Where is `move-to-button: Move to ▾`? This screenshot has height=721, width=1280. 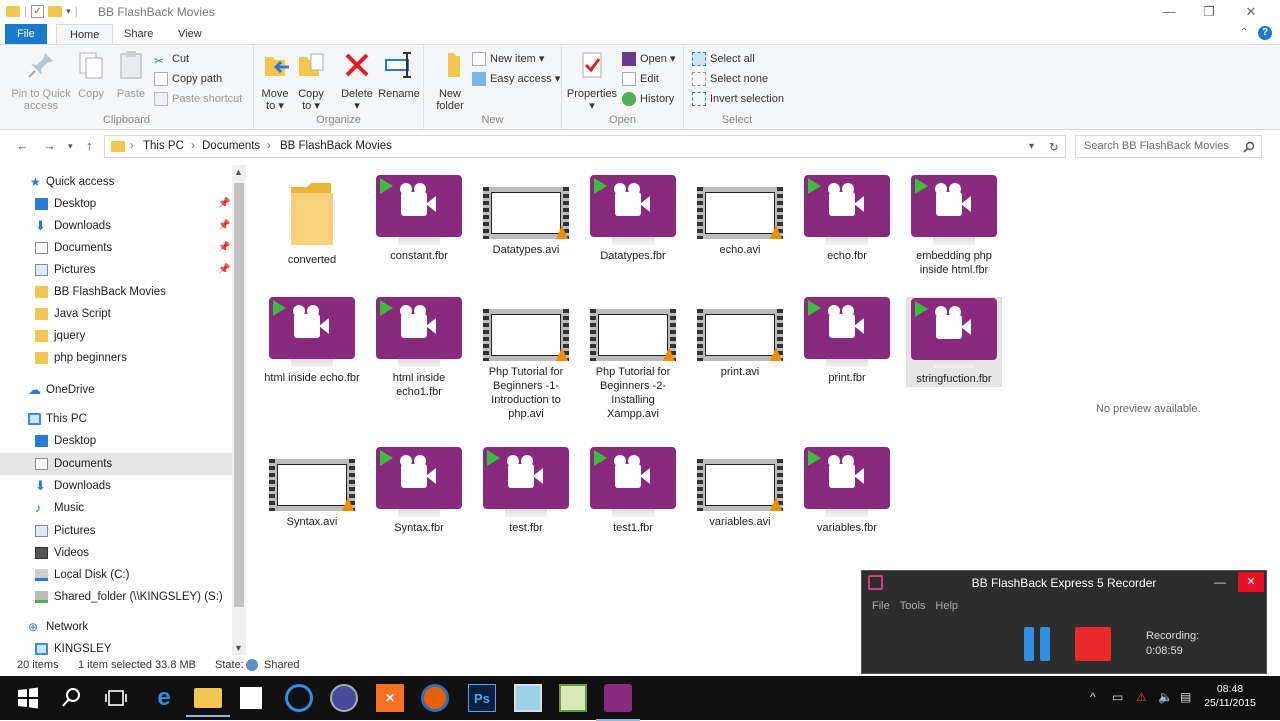 move-to-button: Move to ▾ is located at coordinates (275, 80).